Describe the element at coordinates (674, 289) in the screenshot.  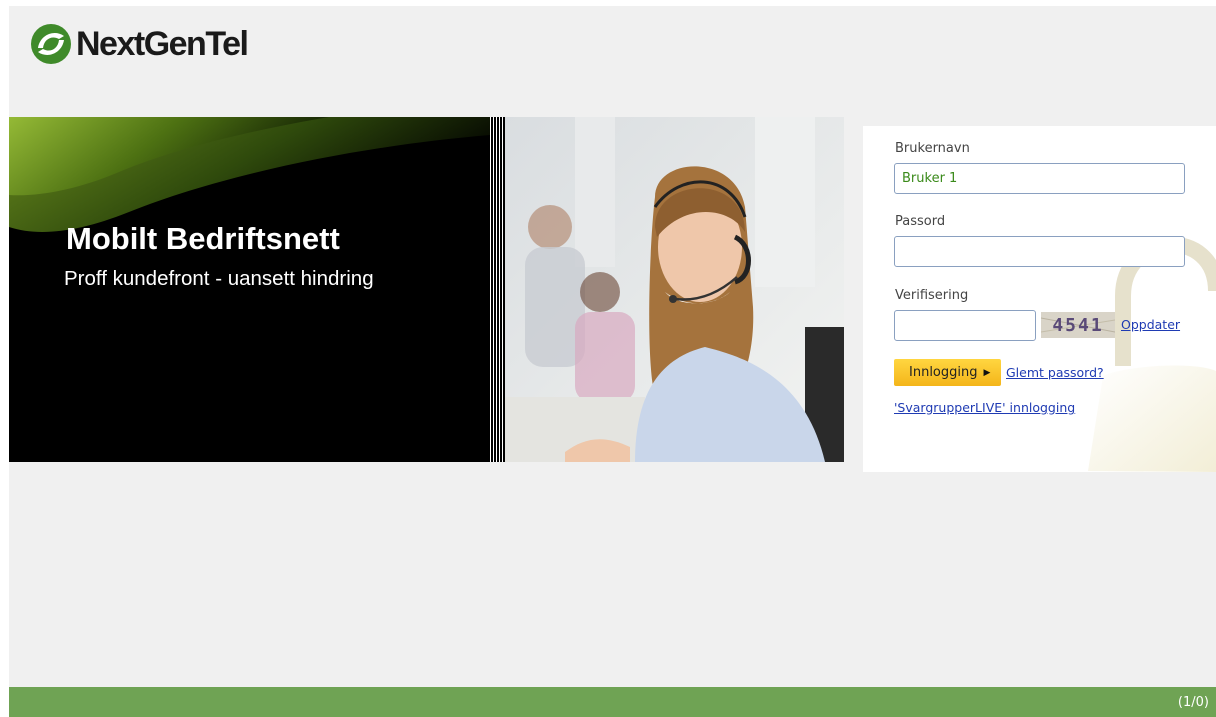
I see `customer-service-headset-photo` at that location.